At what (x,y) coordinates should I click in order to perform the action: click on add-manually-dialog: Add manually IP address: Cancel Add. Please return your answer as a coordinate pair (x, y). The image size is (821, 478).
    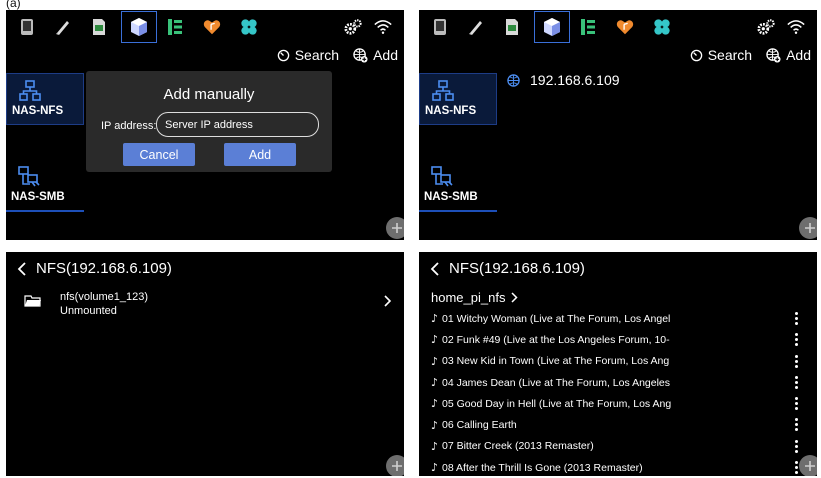
    Looking at the image, I should click on (209, 121).